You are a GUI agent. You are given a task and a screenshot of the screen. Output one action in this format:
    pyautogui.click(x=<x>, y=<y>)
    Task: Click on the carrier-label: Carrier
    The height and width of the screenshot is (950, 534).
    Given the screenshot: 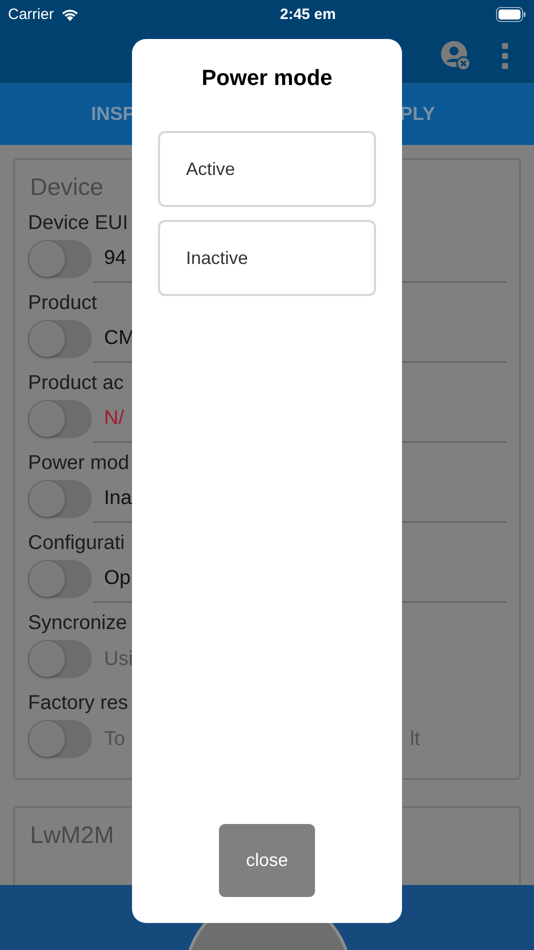 What is the action you would take?
    pyautogui.click(x=31, y=14)
    